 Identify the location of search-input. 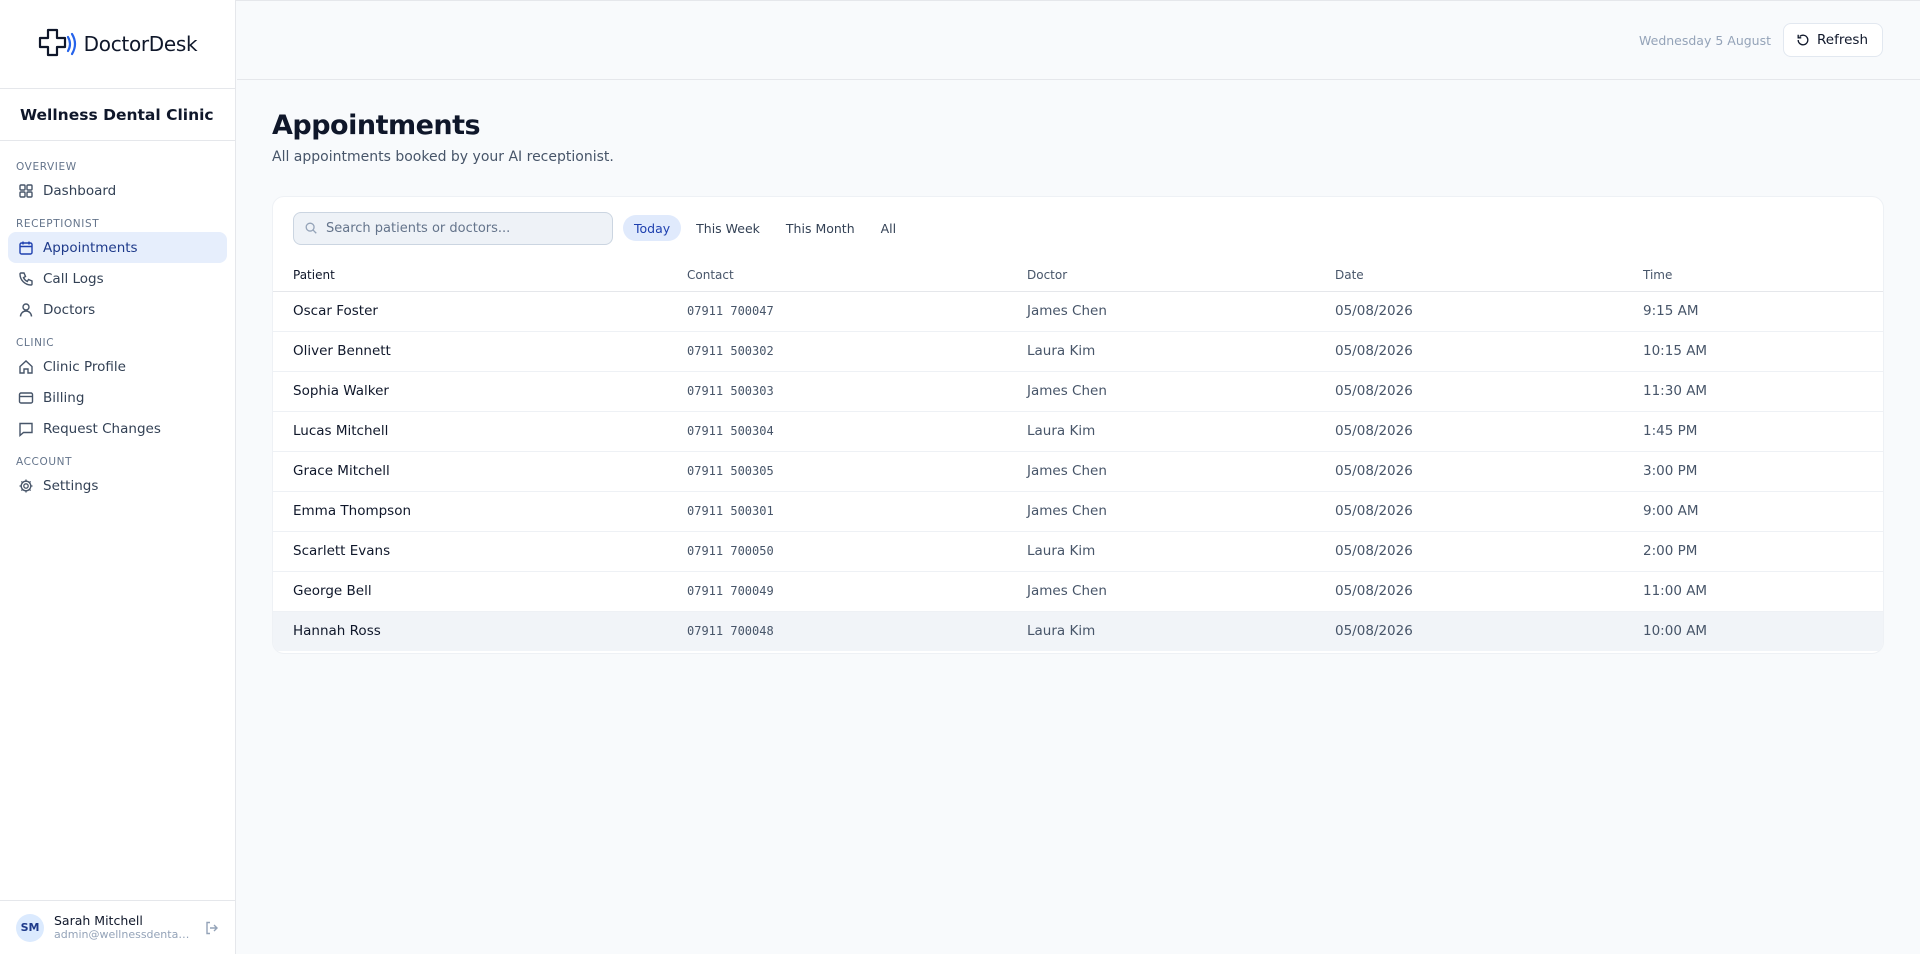
(466, 228).